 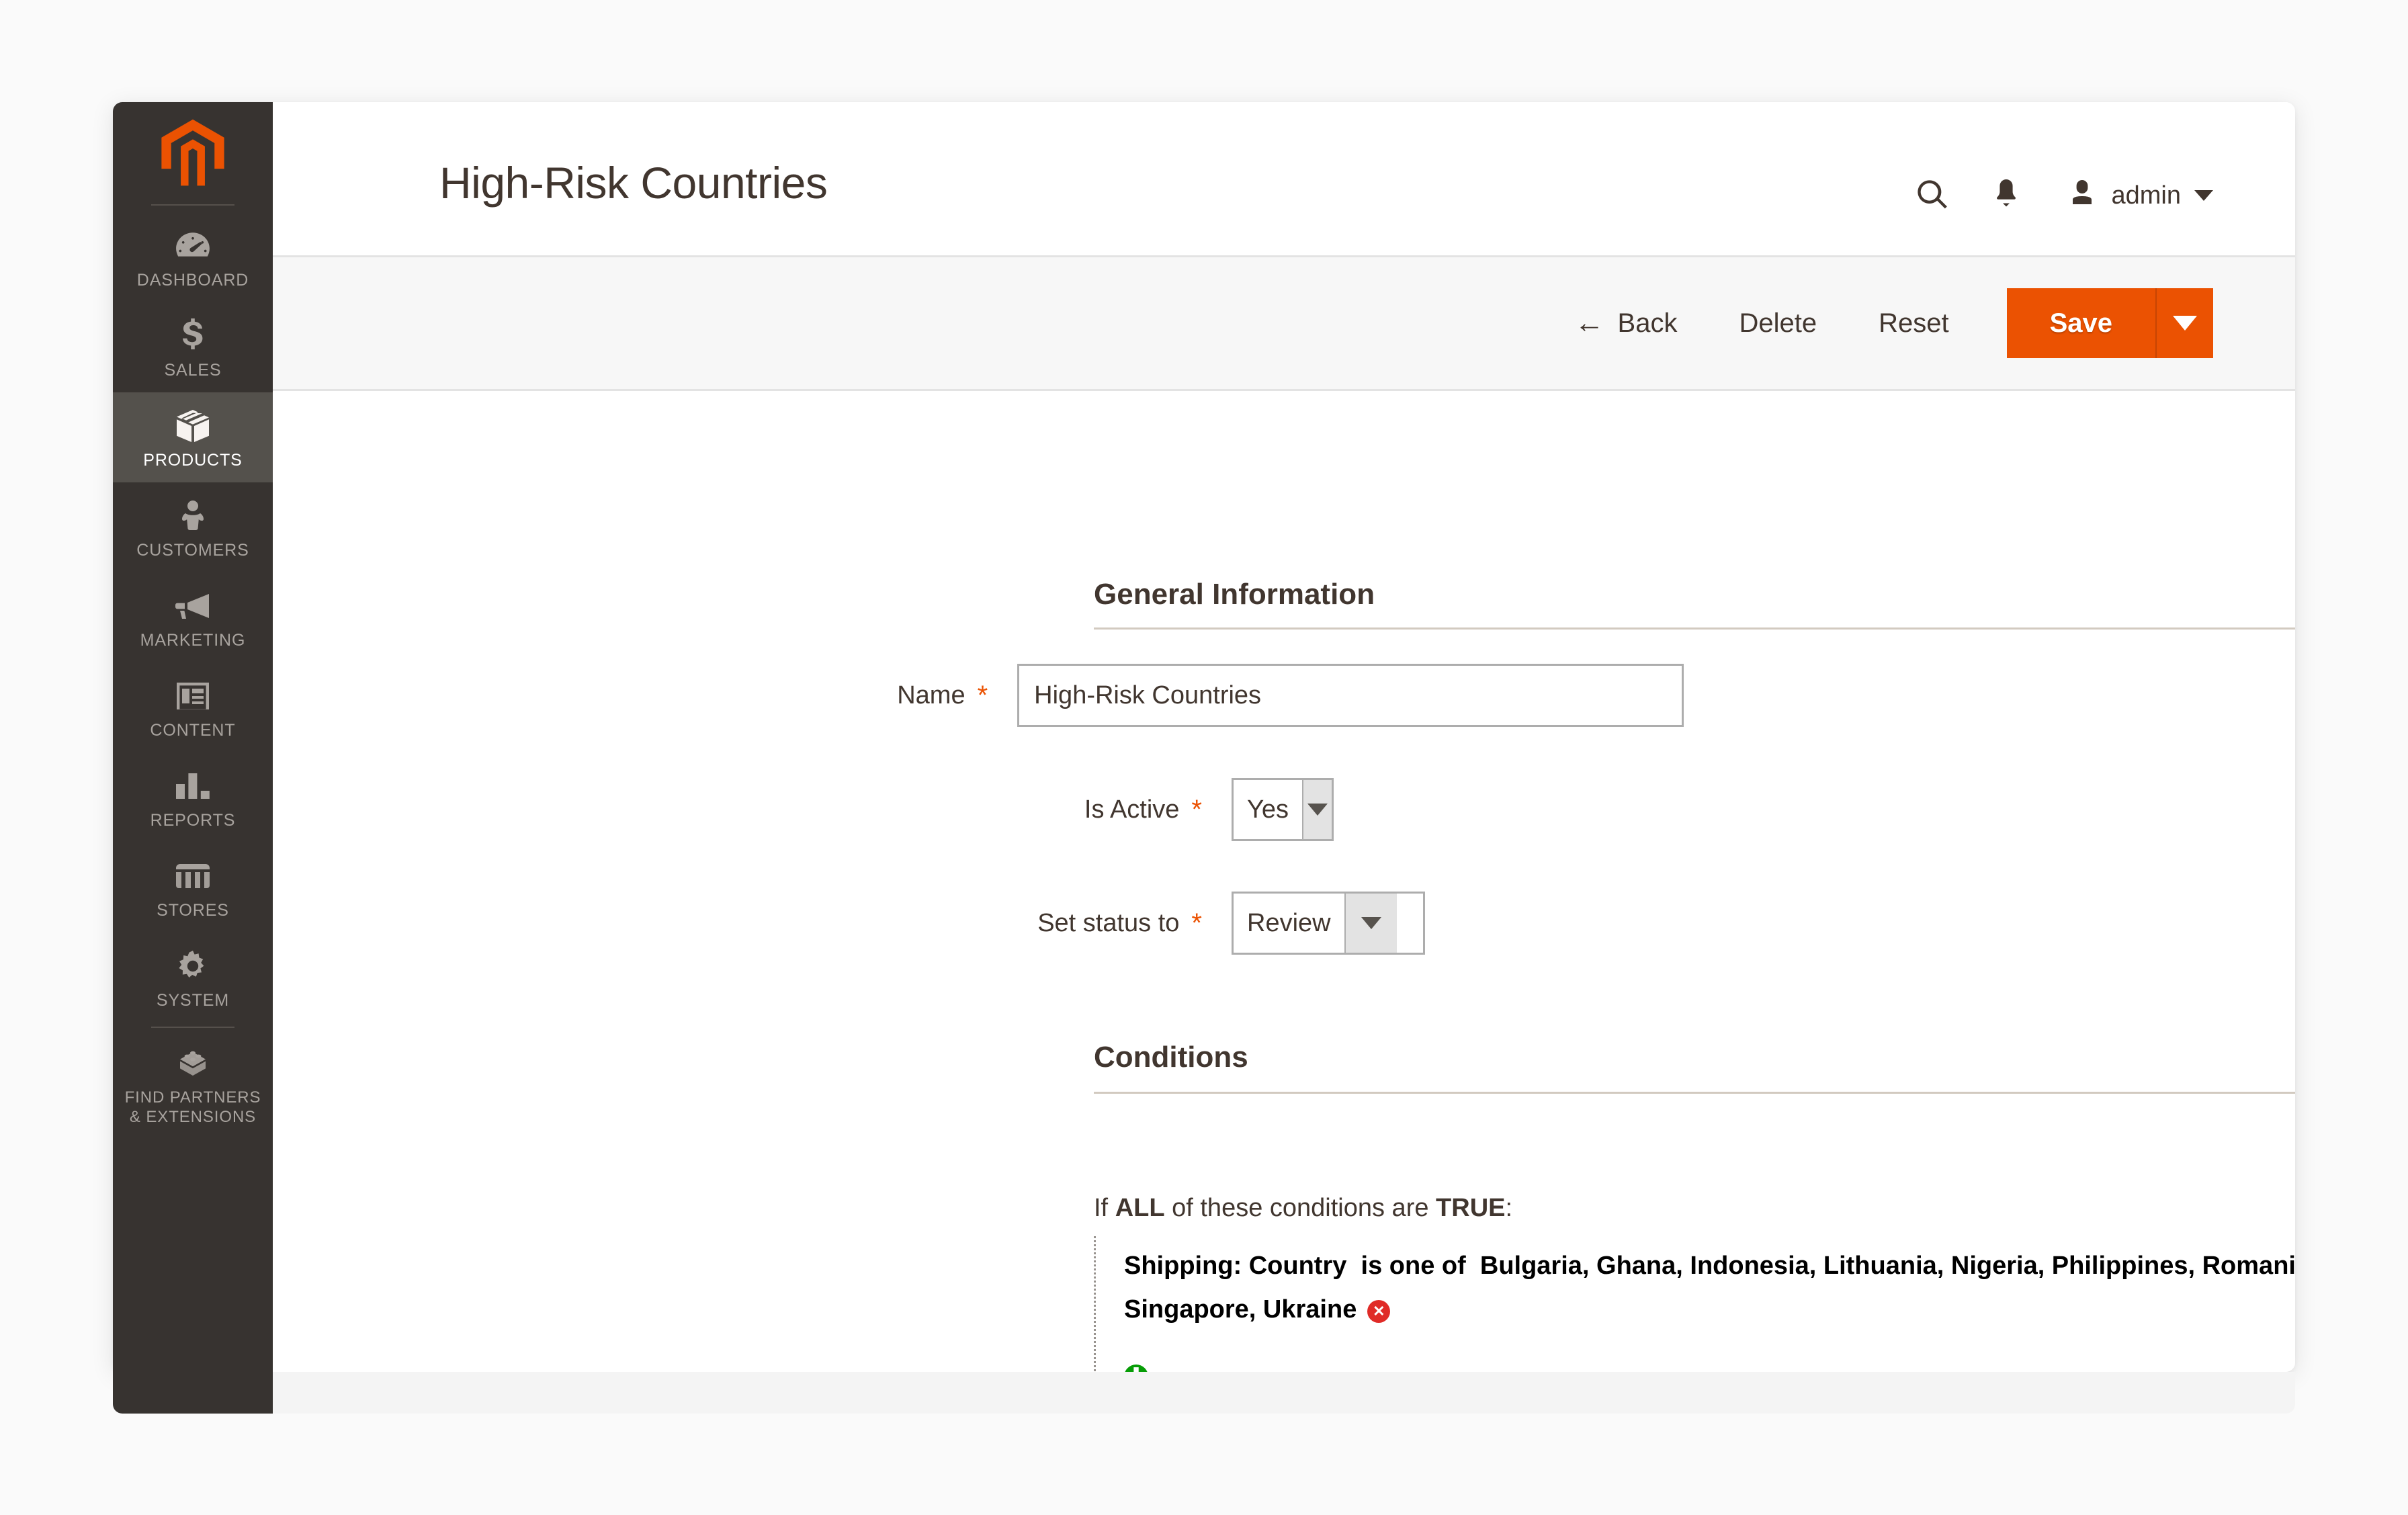 I want to click on field-row-set-status: Set status to * Review, so click(x=978, y=923).